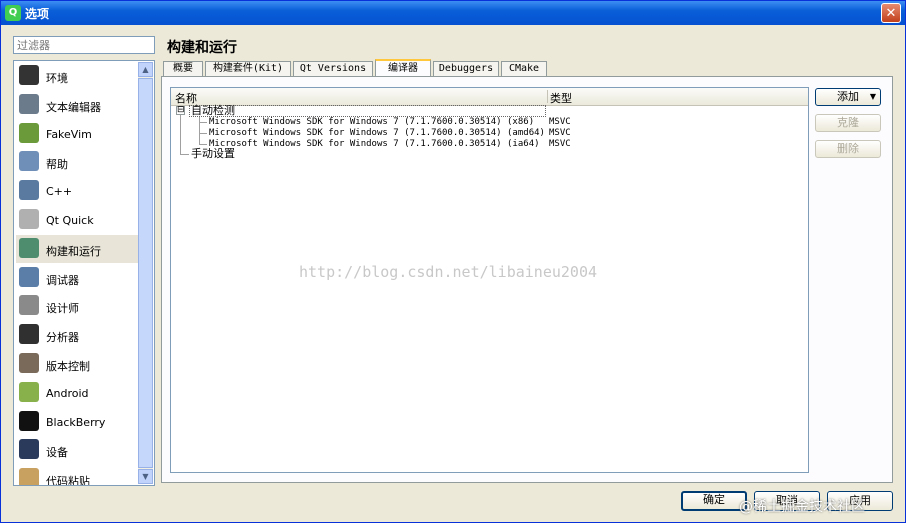  I want to click on close-icon: ✕, so click(891, 13).